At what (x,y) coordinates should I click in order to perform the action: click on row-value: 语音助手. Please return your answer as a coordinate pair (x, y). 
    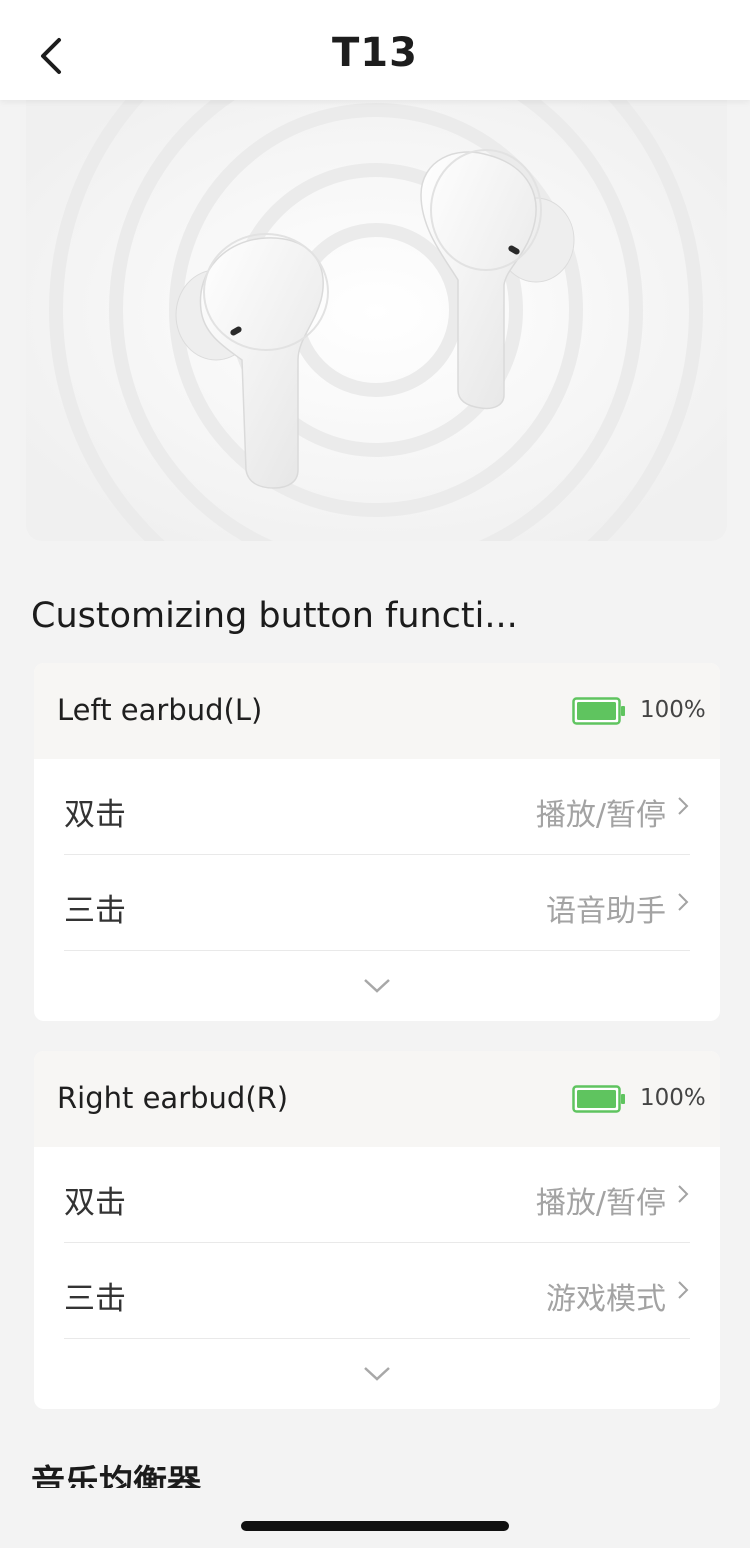
    Looking at the image, I should click on (606, 911).